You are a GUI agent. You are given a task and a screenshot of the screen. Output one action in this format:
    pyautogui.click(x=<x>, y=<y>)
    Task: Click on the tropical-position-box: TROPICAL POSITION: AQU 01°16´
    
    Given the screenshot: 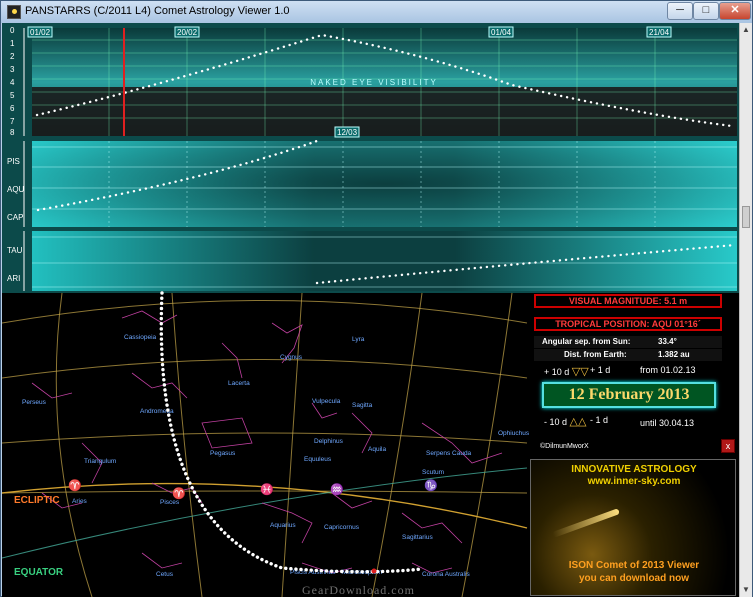 What is the action you would take?
    pyautogui.click(x=628, y=324)
    